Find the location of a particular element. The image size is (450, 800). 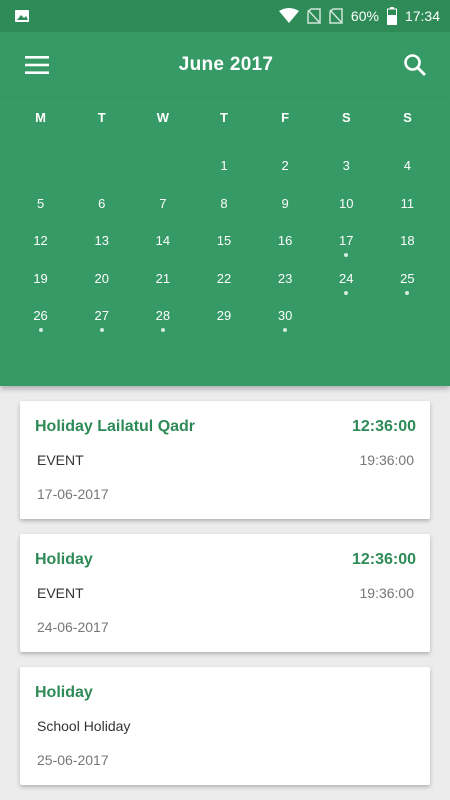

event-type: School Holiday is located at coordinates (84, 726).